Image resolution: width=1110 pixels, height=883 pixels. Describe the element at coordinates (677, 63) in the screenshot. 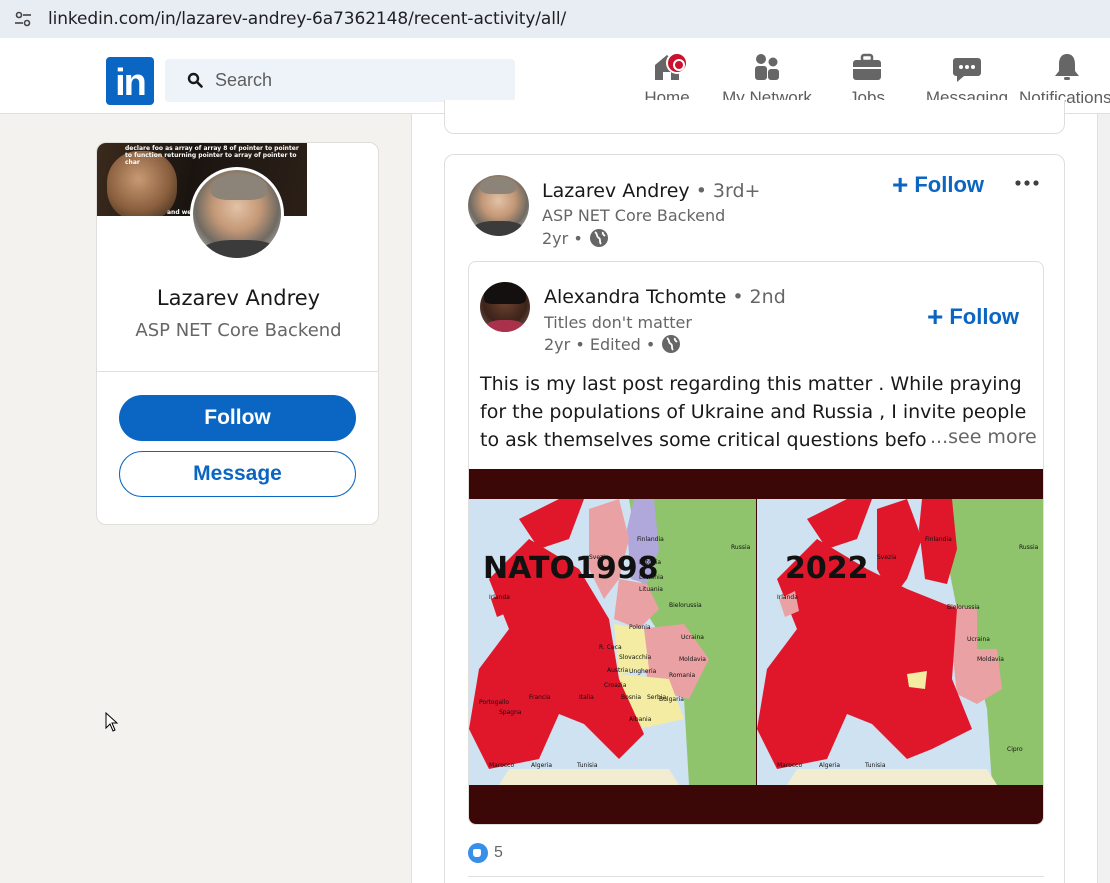

I see `notification-badge` at that location.